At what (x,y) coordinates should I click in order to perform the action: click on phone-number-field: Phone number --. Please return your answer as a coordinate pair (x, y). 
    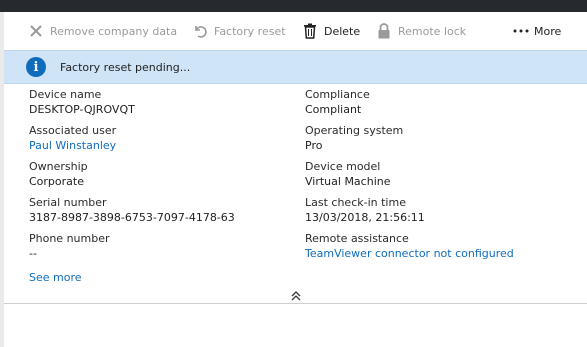
    Looking at the image, I should click on (69, 246).